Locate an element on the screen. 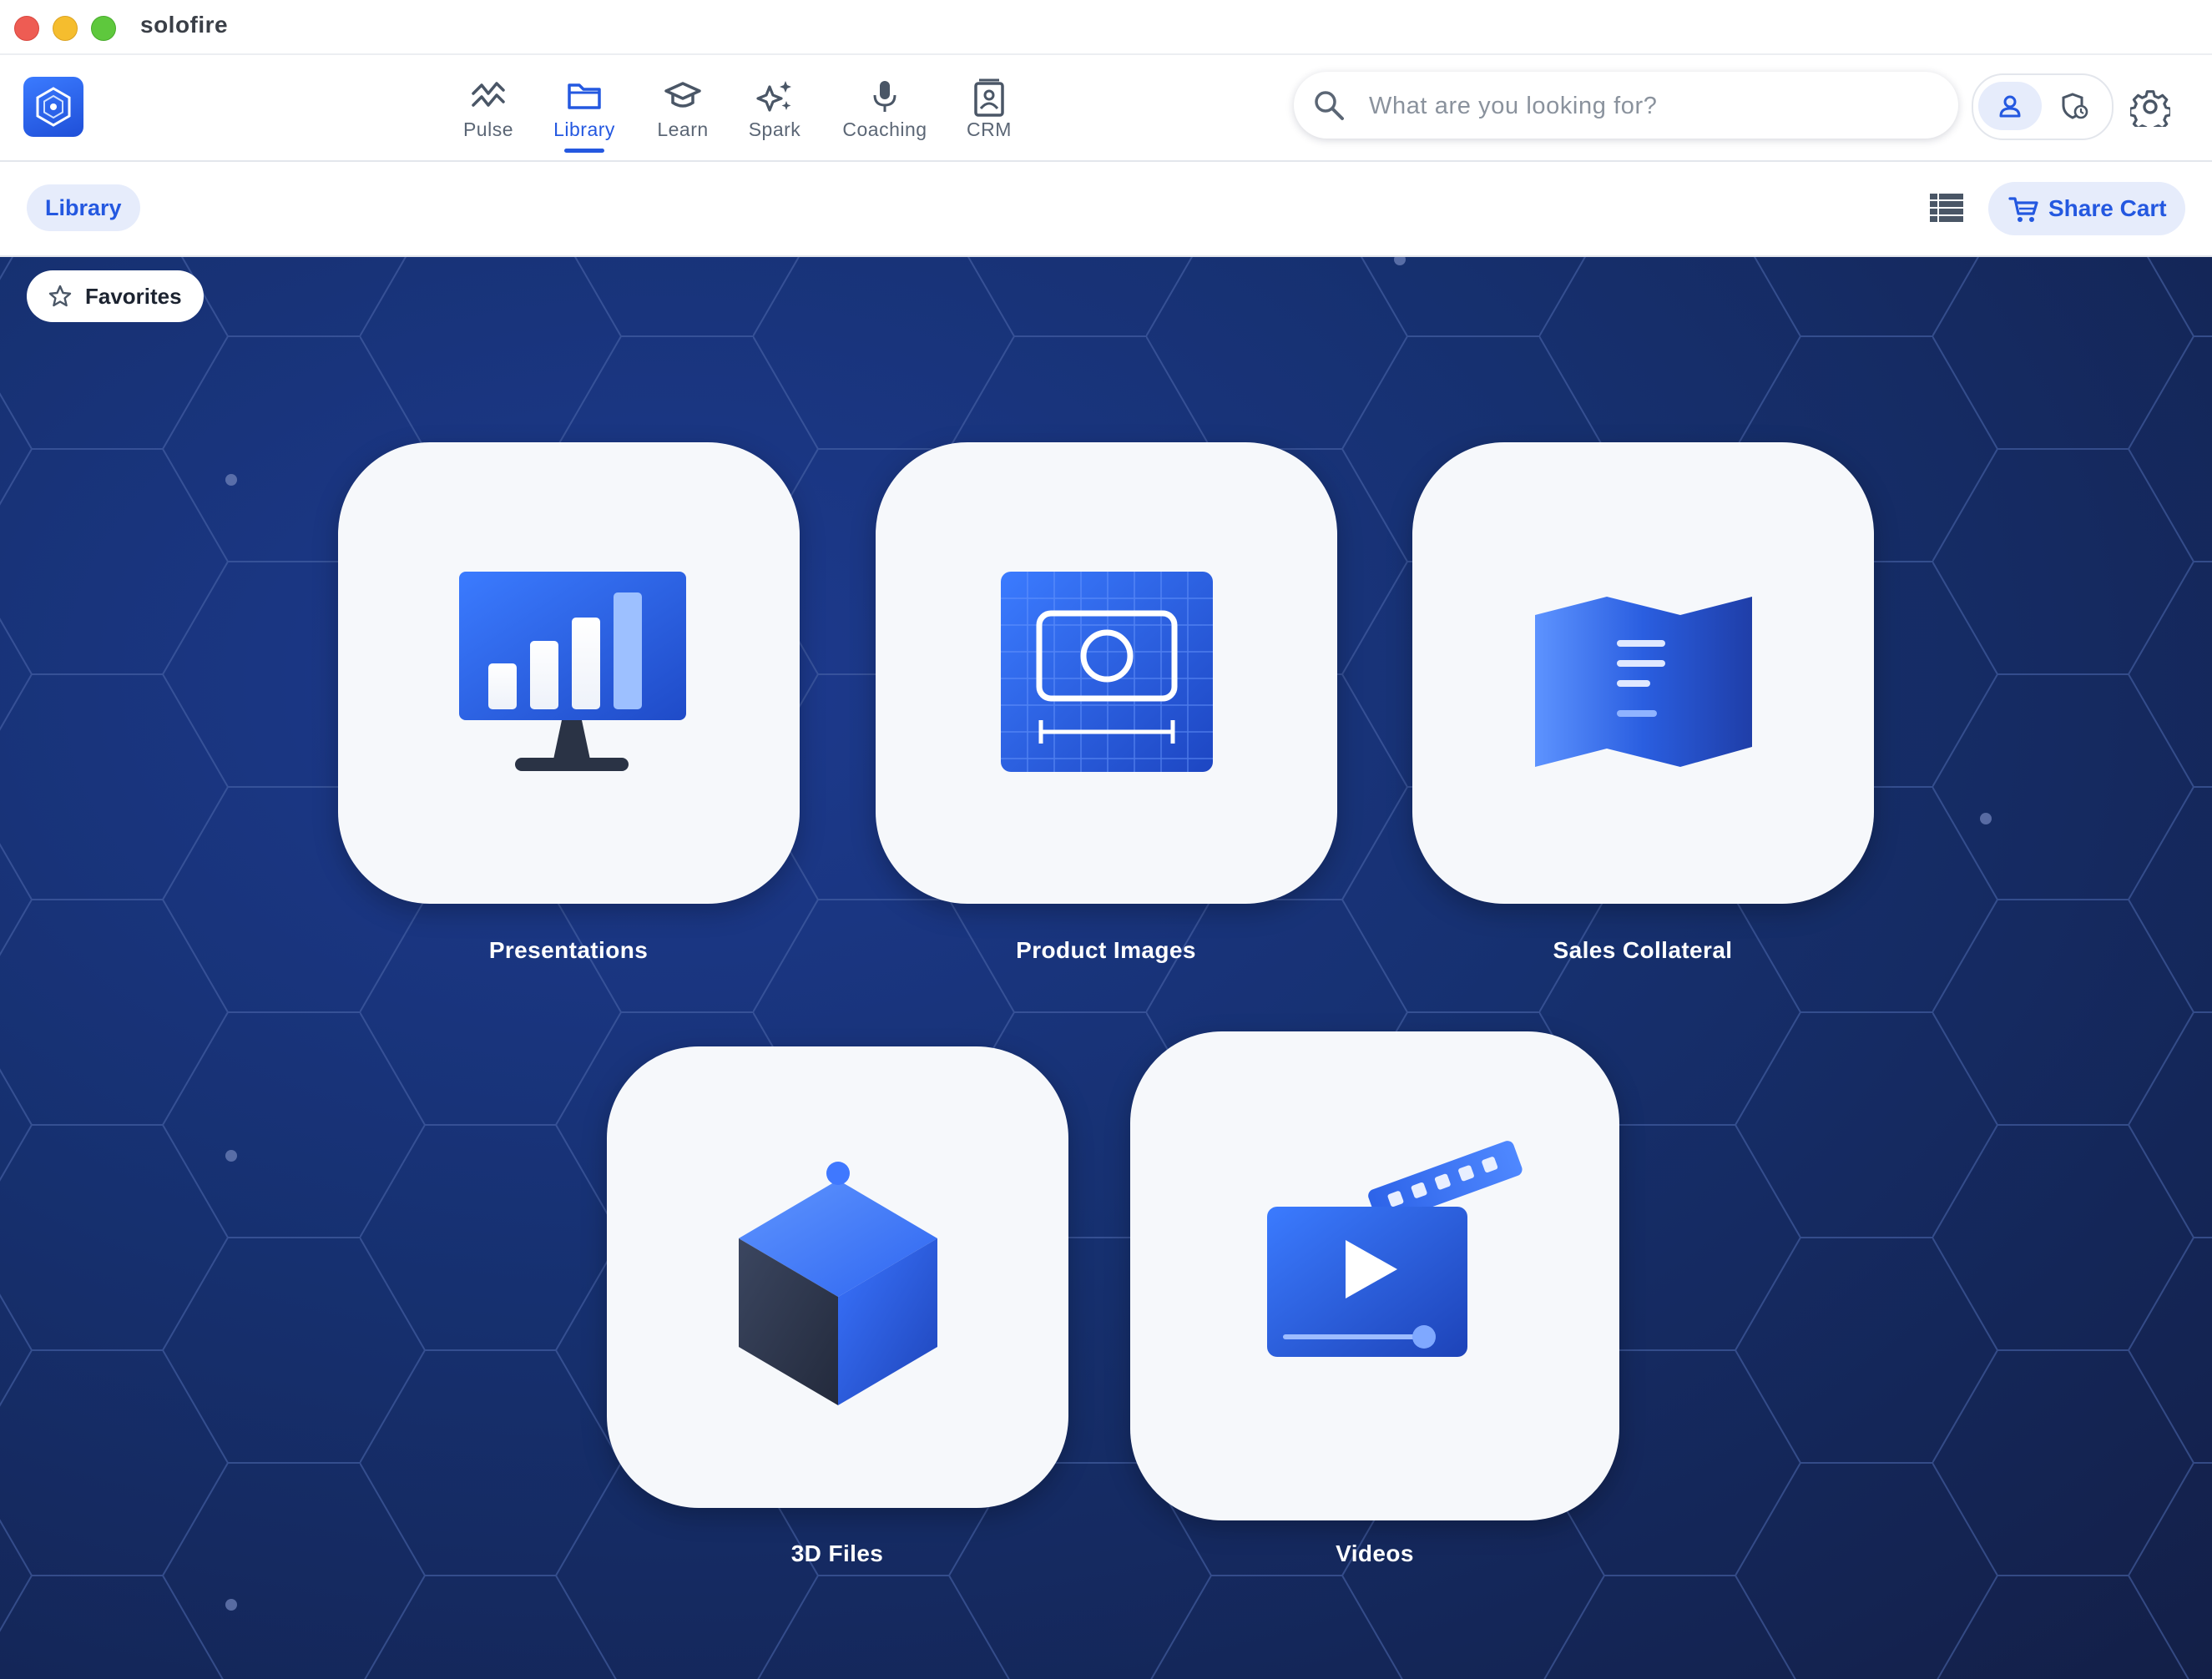  nav-item-label: Pulse is located at coordinates (488, 129).